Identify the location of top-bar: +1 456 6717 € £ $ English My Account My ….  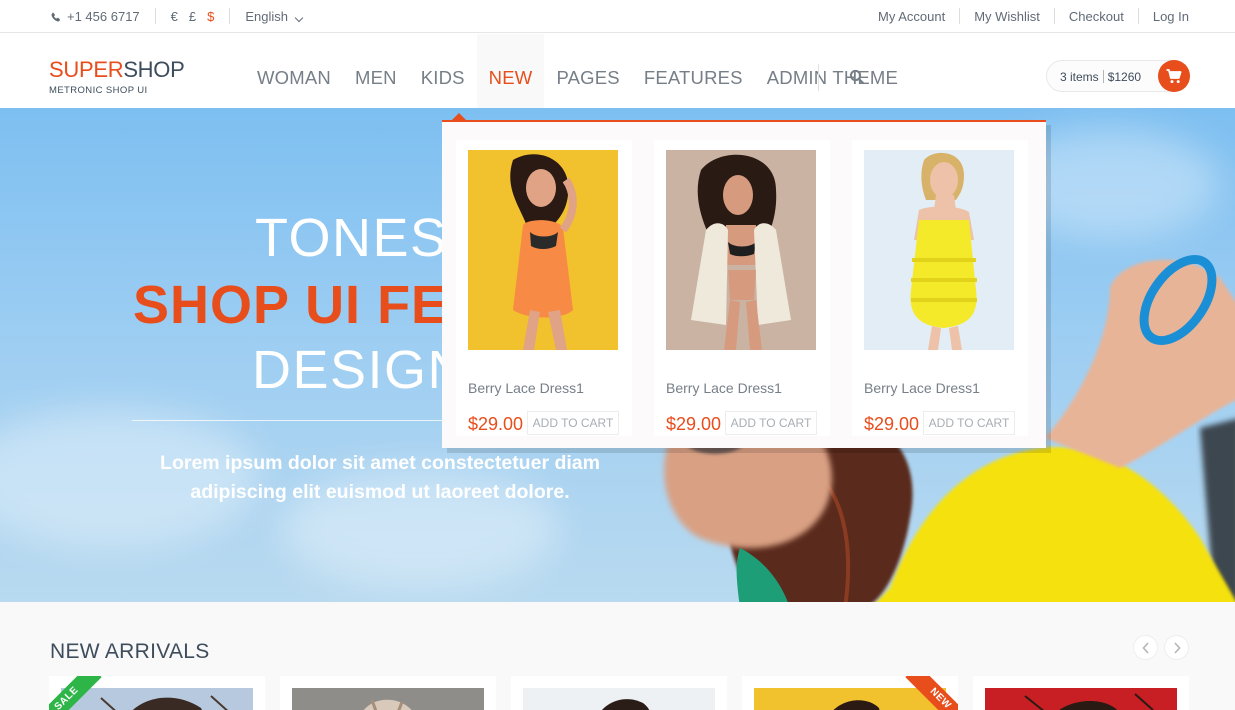
(617, 16).